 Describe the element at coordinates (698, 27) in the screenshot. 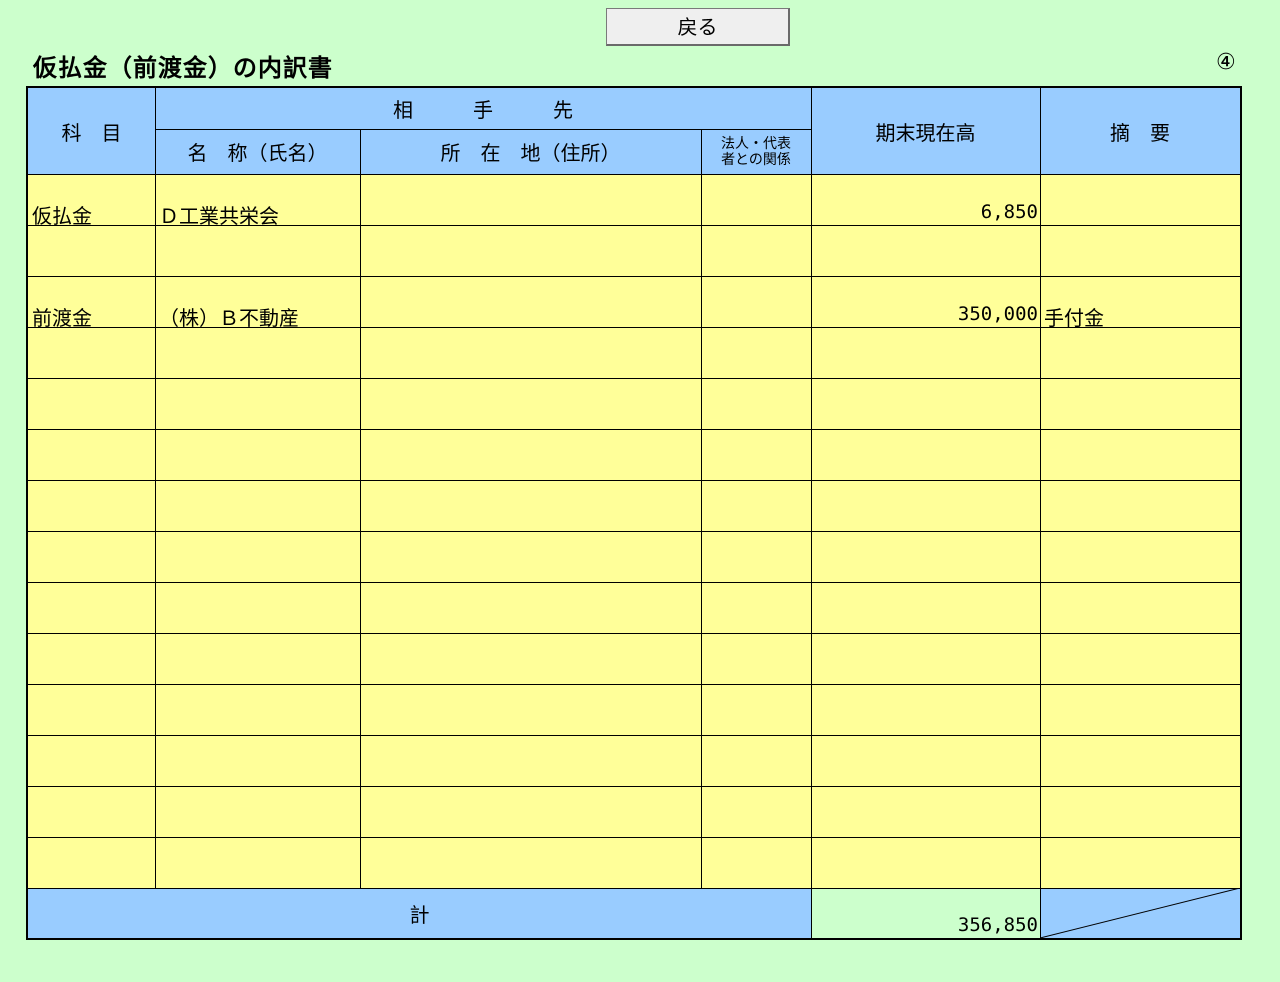

I see `back-button: 戻る` at that location.